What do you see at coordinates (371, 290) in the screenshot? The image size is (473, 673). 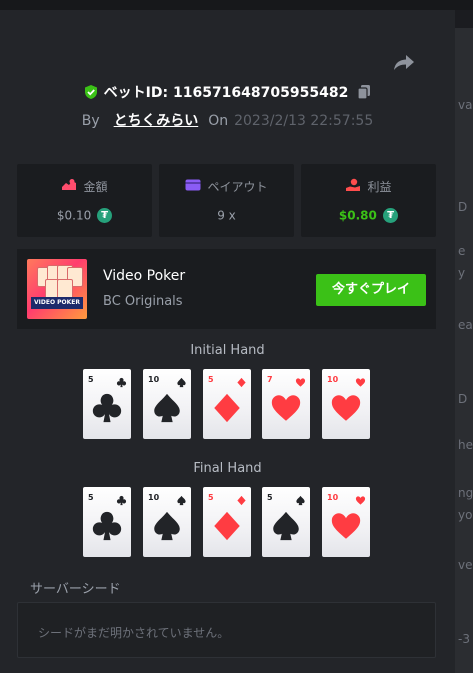 I see `play-now-button: 今すぐプレイ` at bounding box center [371, 290].